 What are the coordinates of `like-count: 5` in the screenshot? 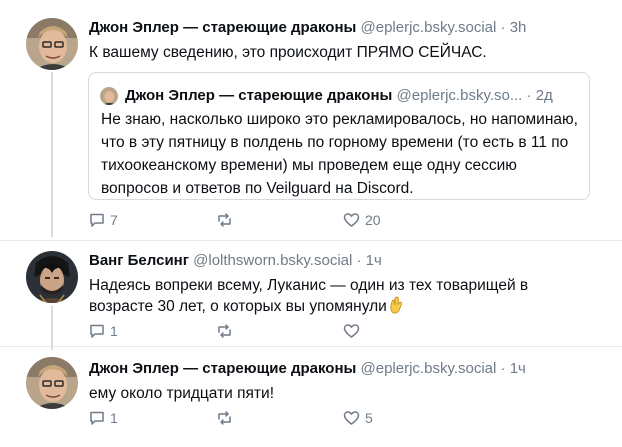 It's located at (369, 418).